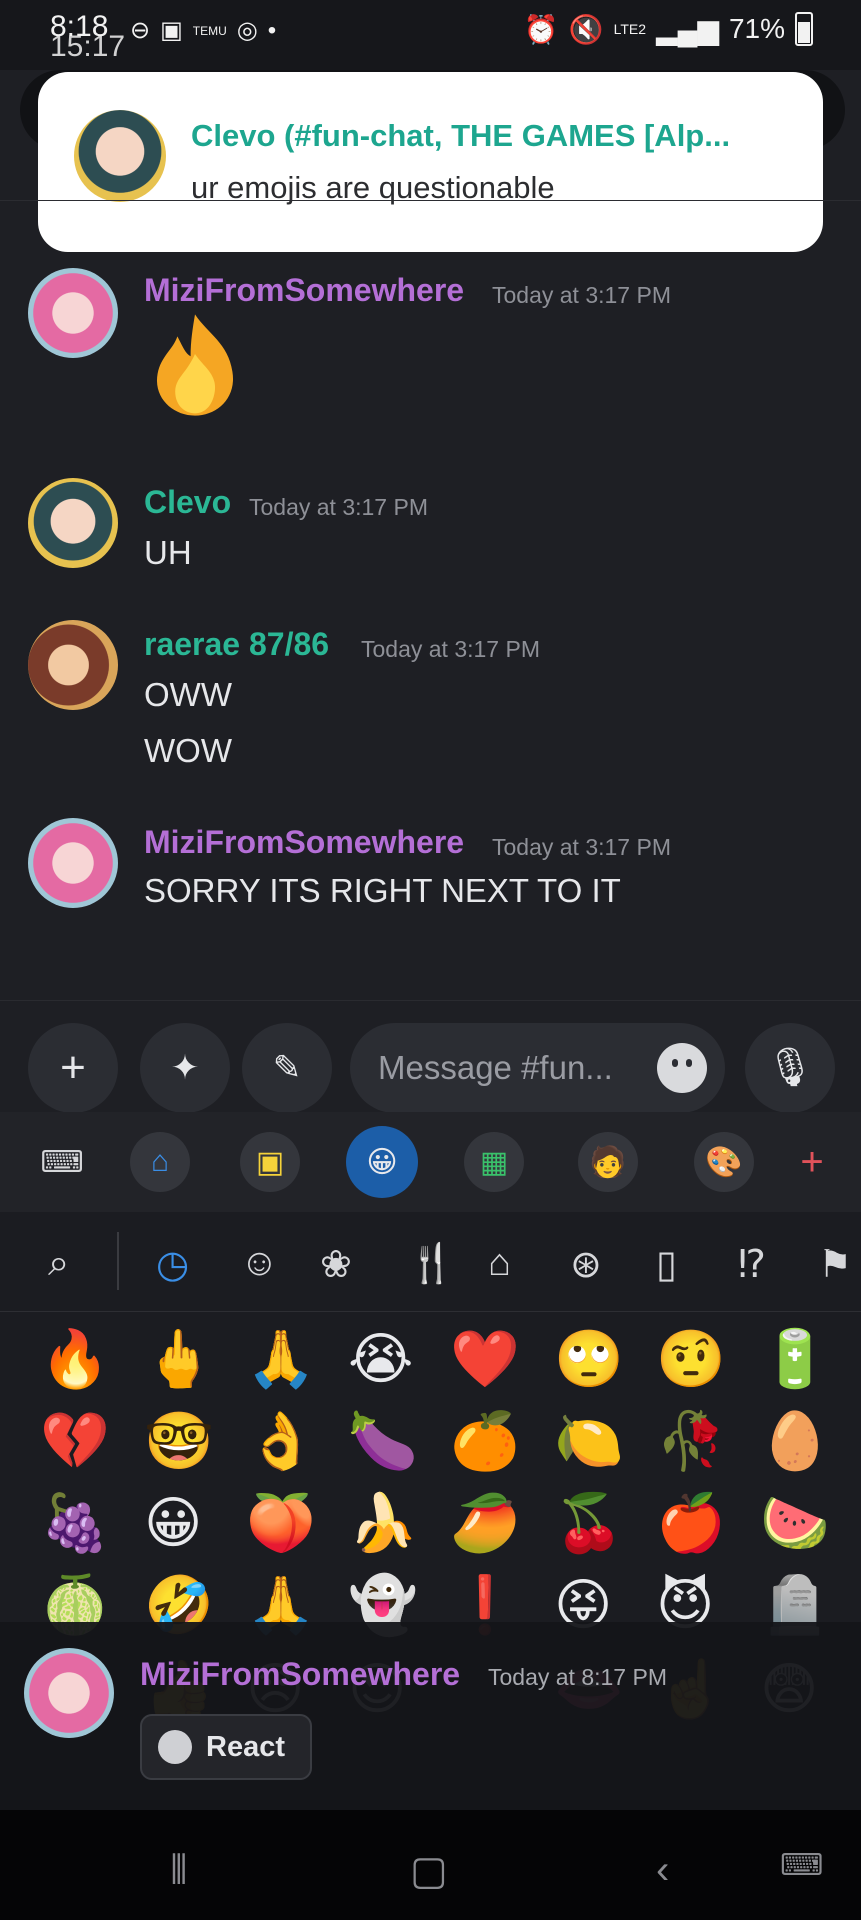 The image size is (861, 1920). I want to click on emoji-key: 🤨, so click(691, 1360).